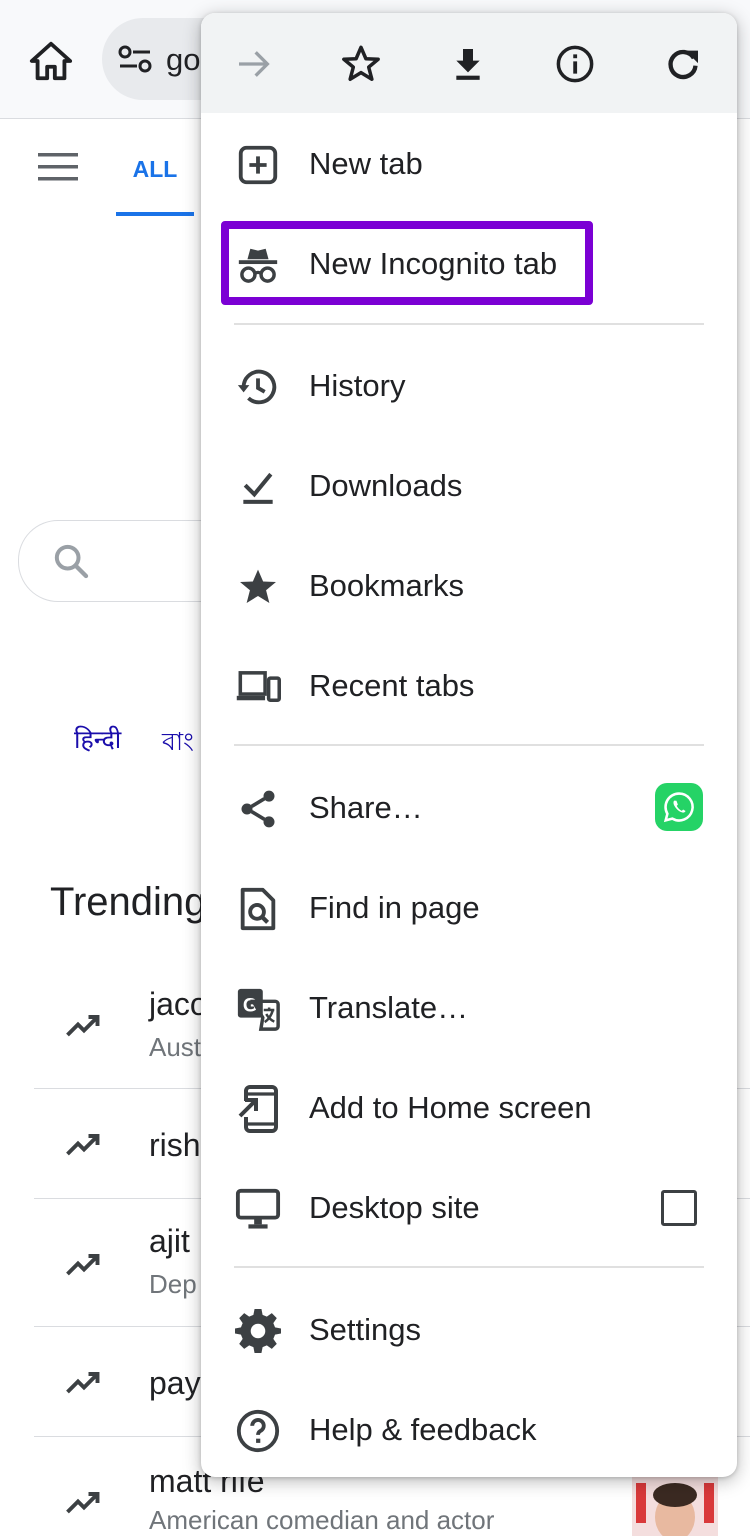 The width and height of the screenshot is (750, 1536). What do you see at coordinates (178, 1004) in the screenshot?
I see `trending-item-title: jaco` at bounding box center [178, 1004].